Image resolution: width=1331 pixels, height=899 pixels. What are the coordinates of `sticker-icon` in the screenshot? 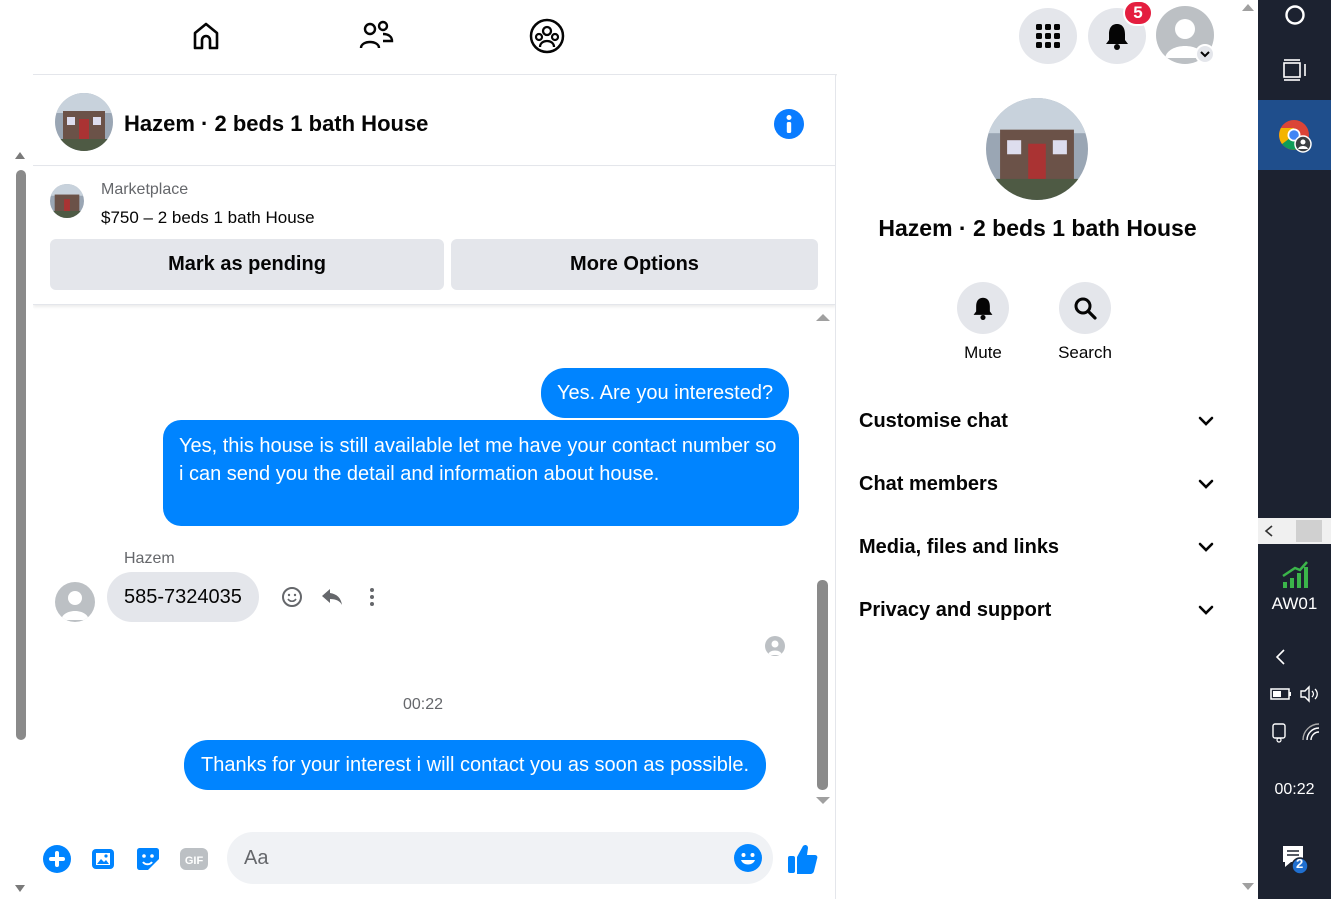 It's located at (148, 859).